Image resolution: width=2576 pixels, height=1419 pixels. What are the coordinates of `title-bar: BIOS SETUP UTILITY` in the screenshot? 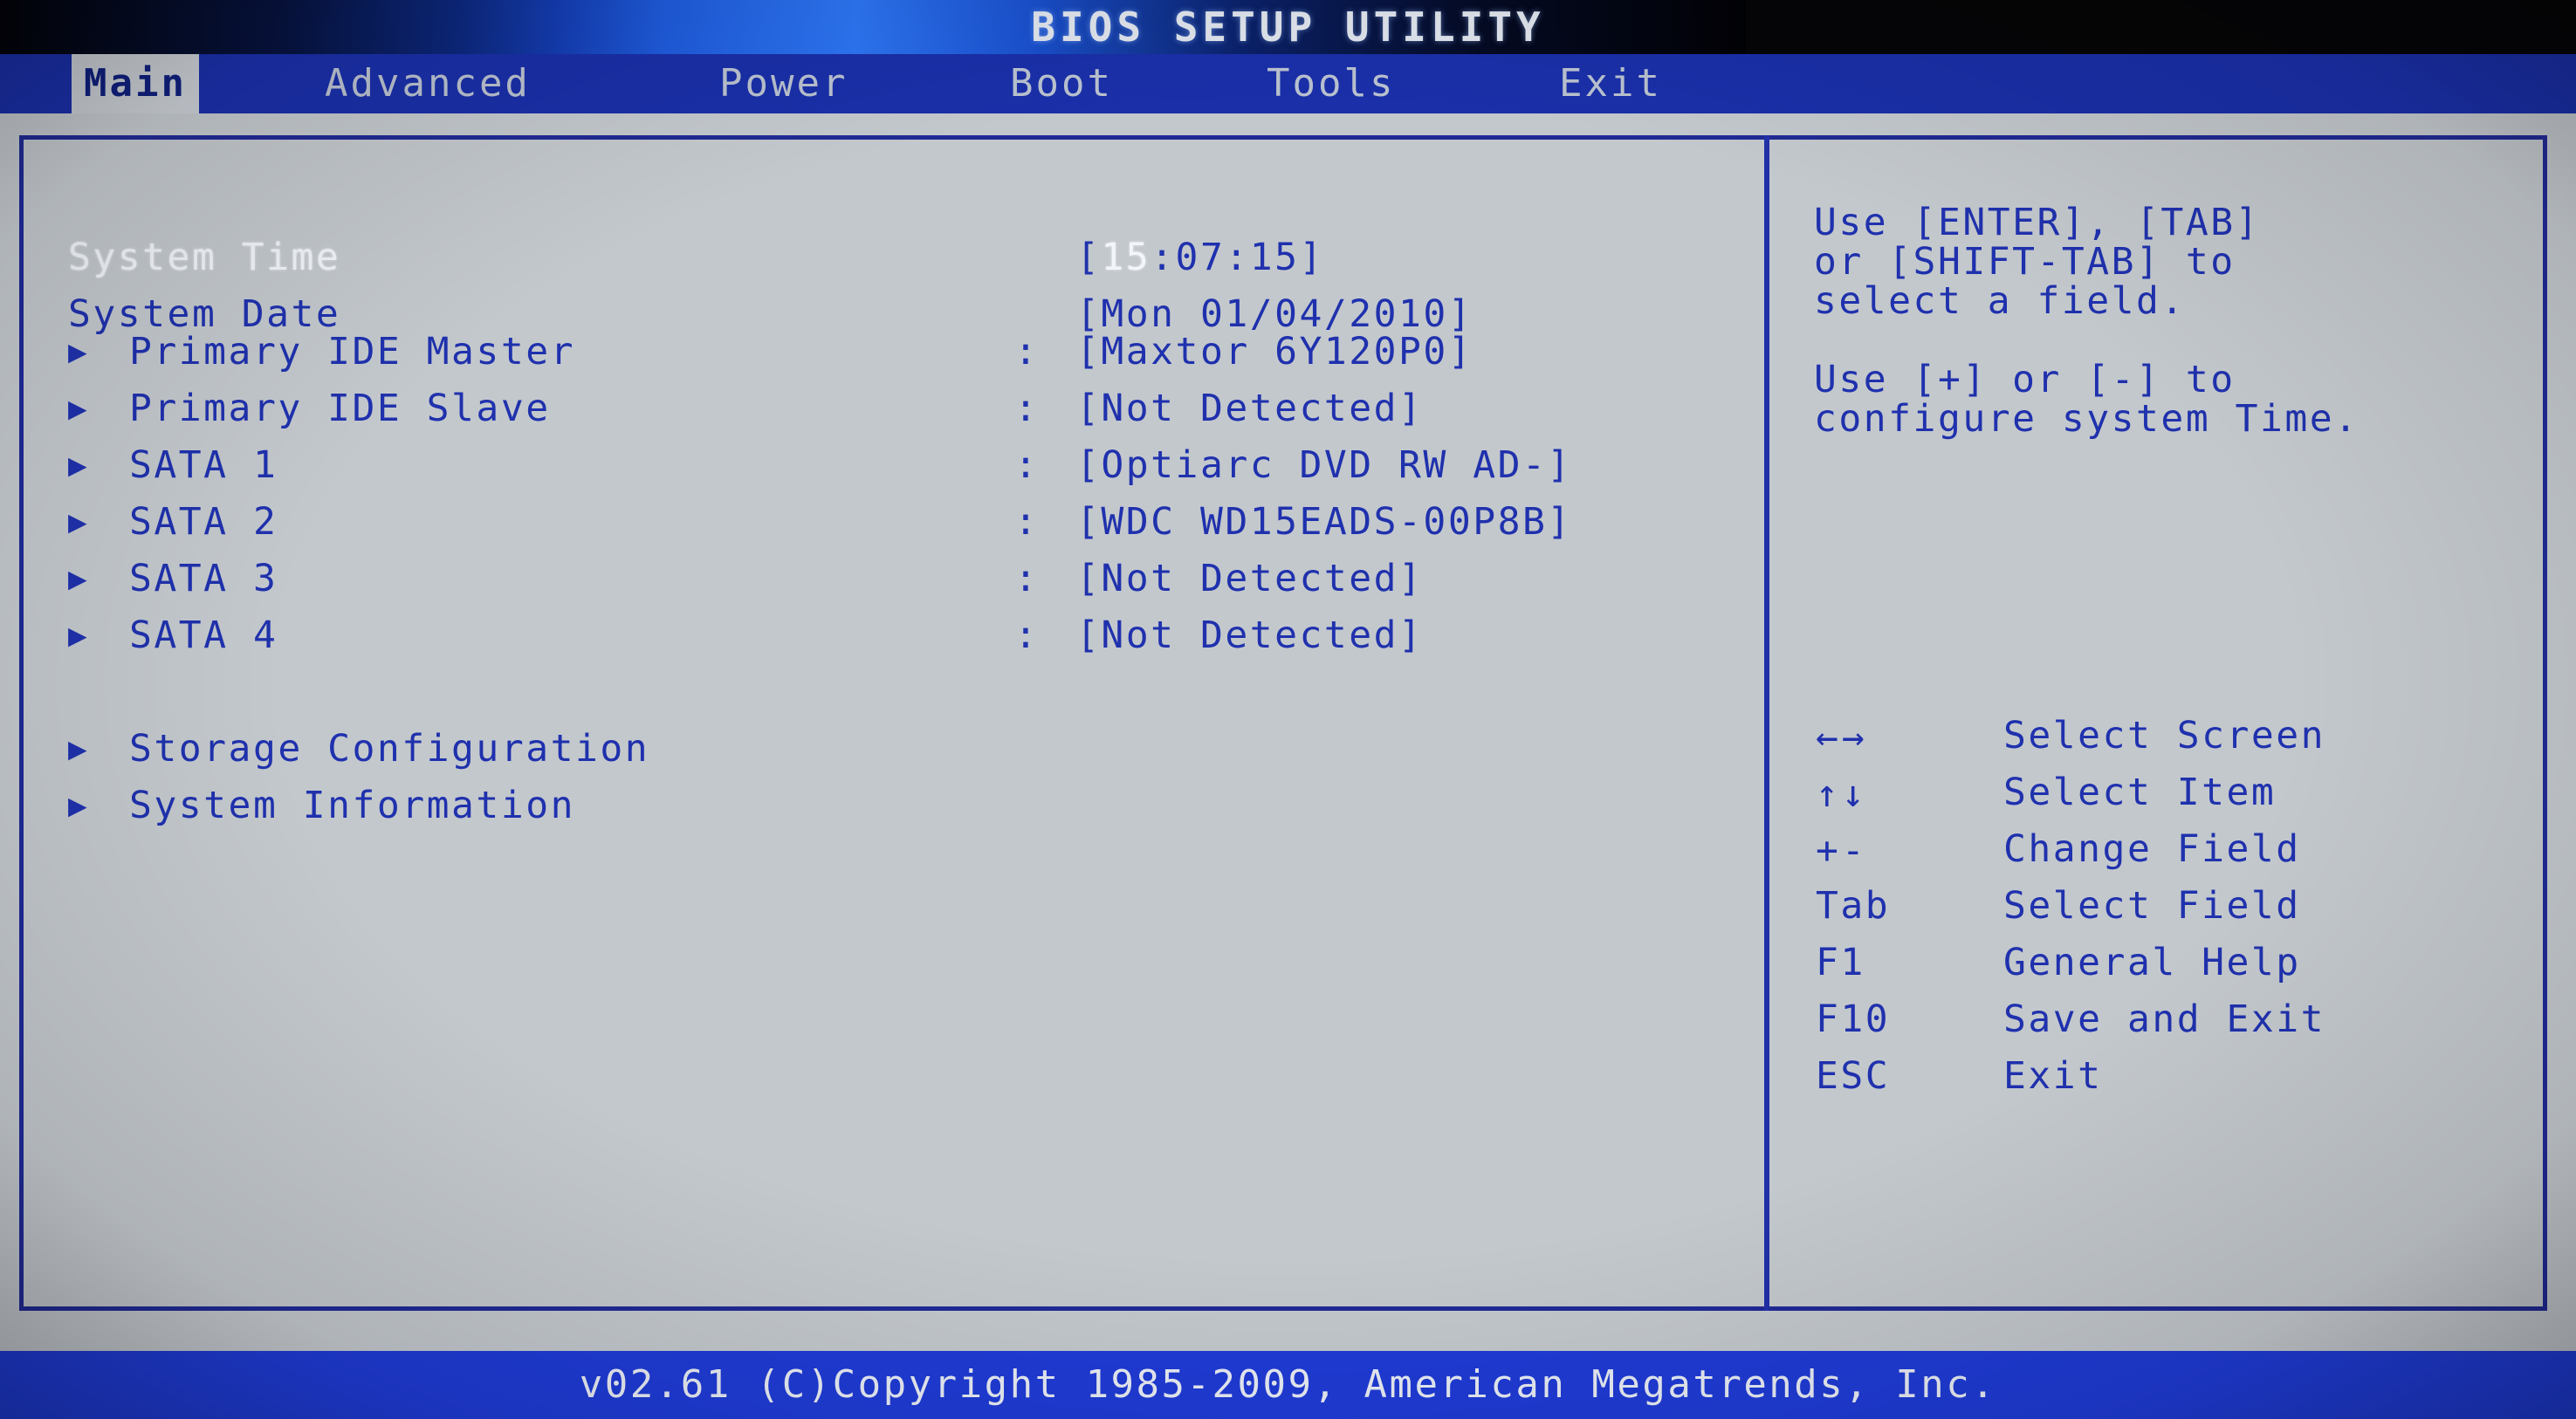 It's located at (1288, 27).